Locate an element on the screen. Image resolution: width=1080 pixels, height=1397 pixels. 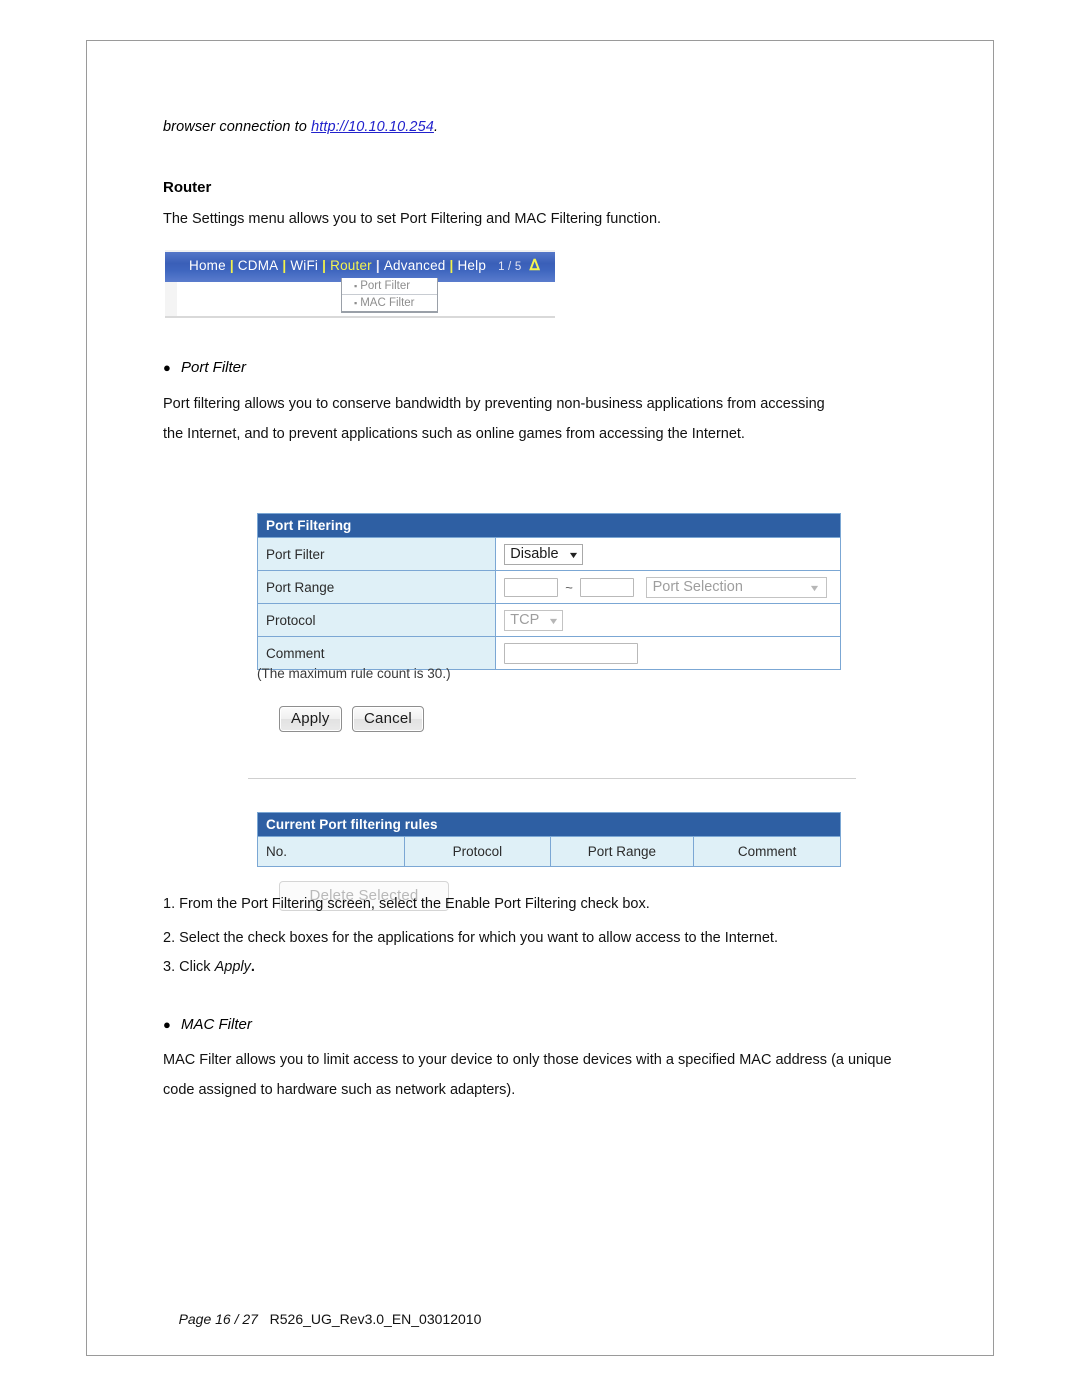
router-dropdown-menu: ▪ Port Filter ▪ MAC Filter is located at coordinates (389, 295).